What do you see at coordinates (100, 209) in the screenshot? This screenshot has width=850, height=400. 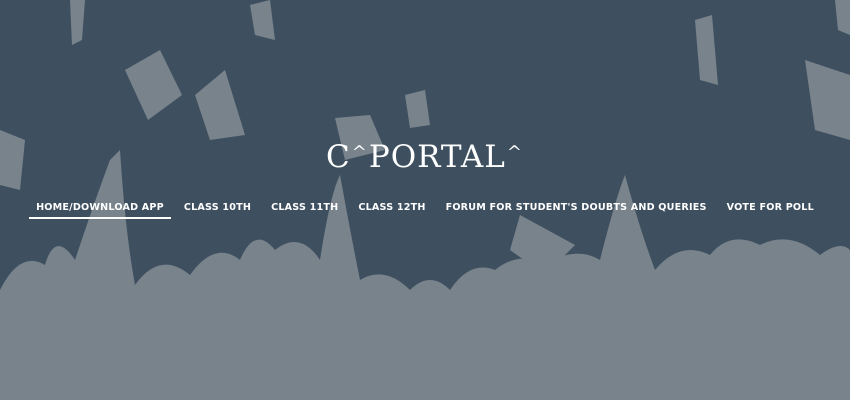 I see `nav-home-download-app: HOME/DOWNLOAD APP` at bounding box center [100, 209].